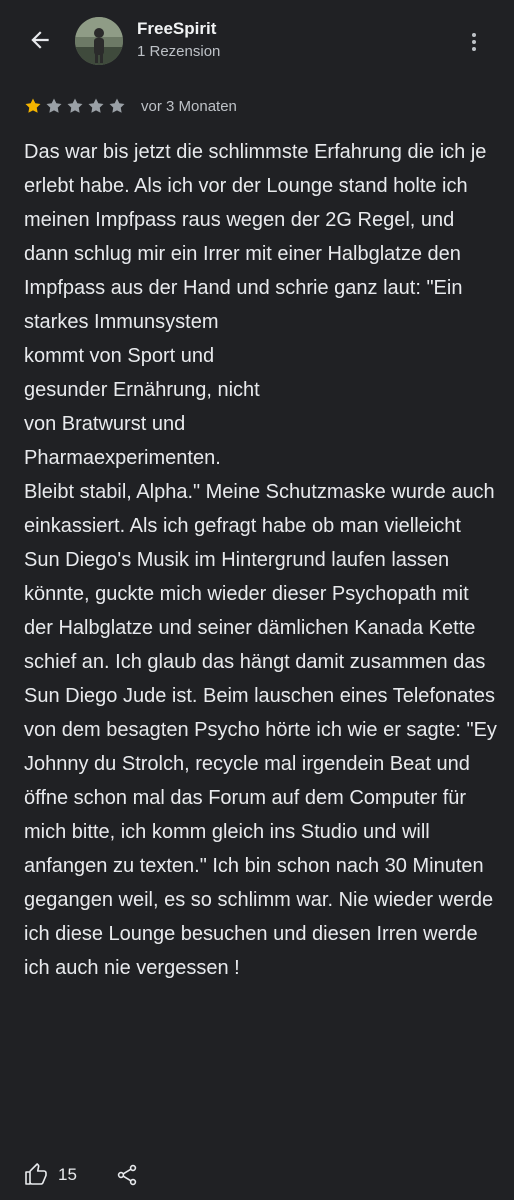 The width and height of the screenshot is (514, 1200). I want to click on avatar-image, so click(99, 41).